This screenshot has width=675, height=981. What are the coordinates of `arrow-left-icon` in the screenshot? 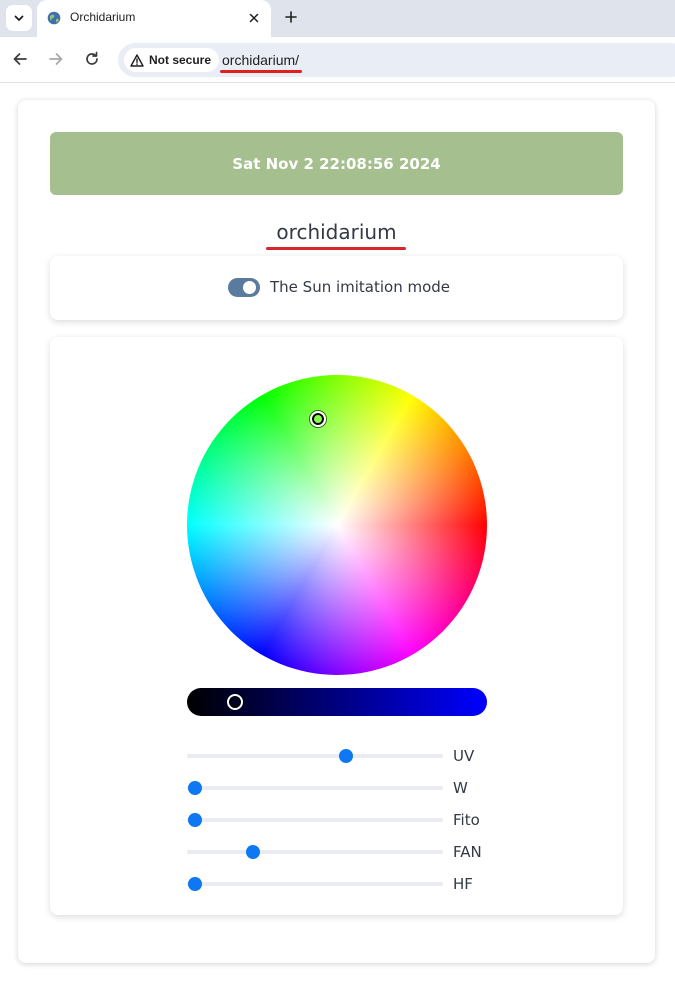 It's located at (20, 59).